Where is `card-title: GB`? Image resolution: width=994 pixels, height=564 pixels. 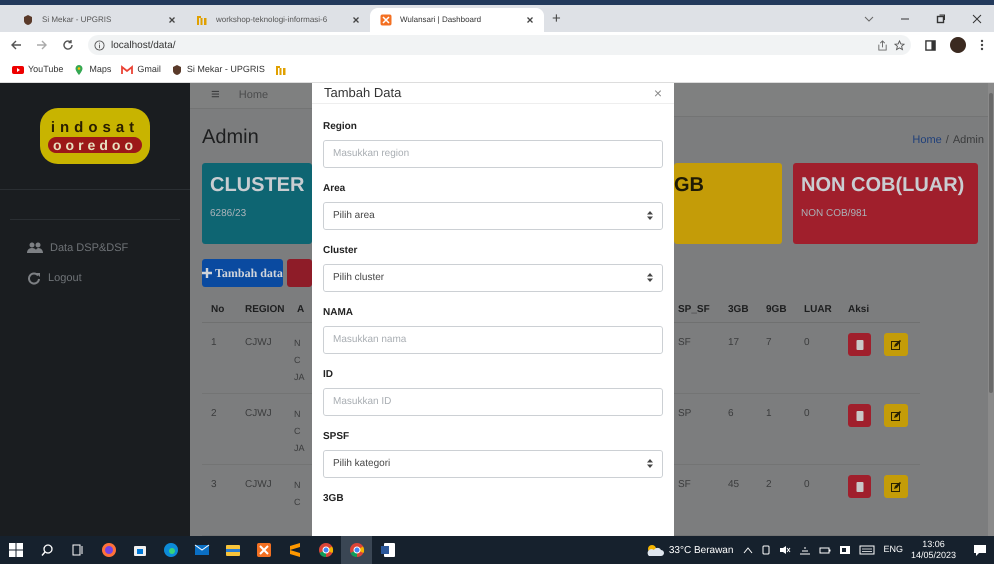
card-title: GB is located at coordinates (689, 185).